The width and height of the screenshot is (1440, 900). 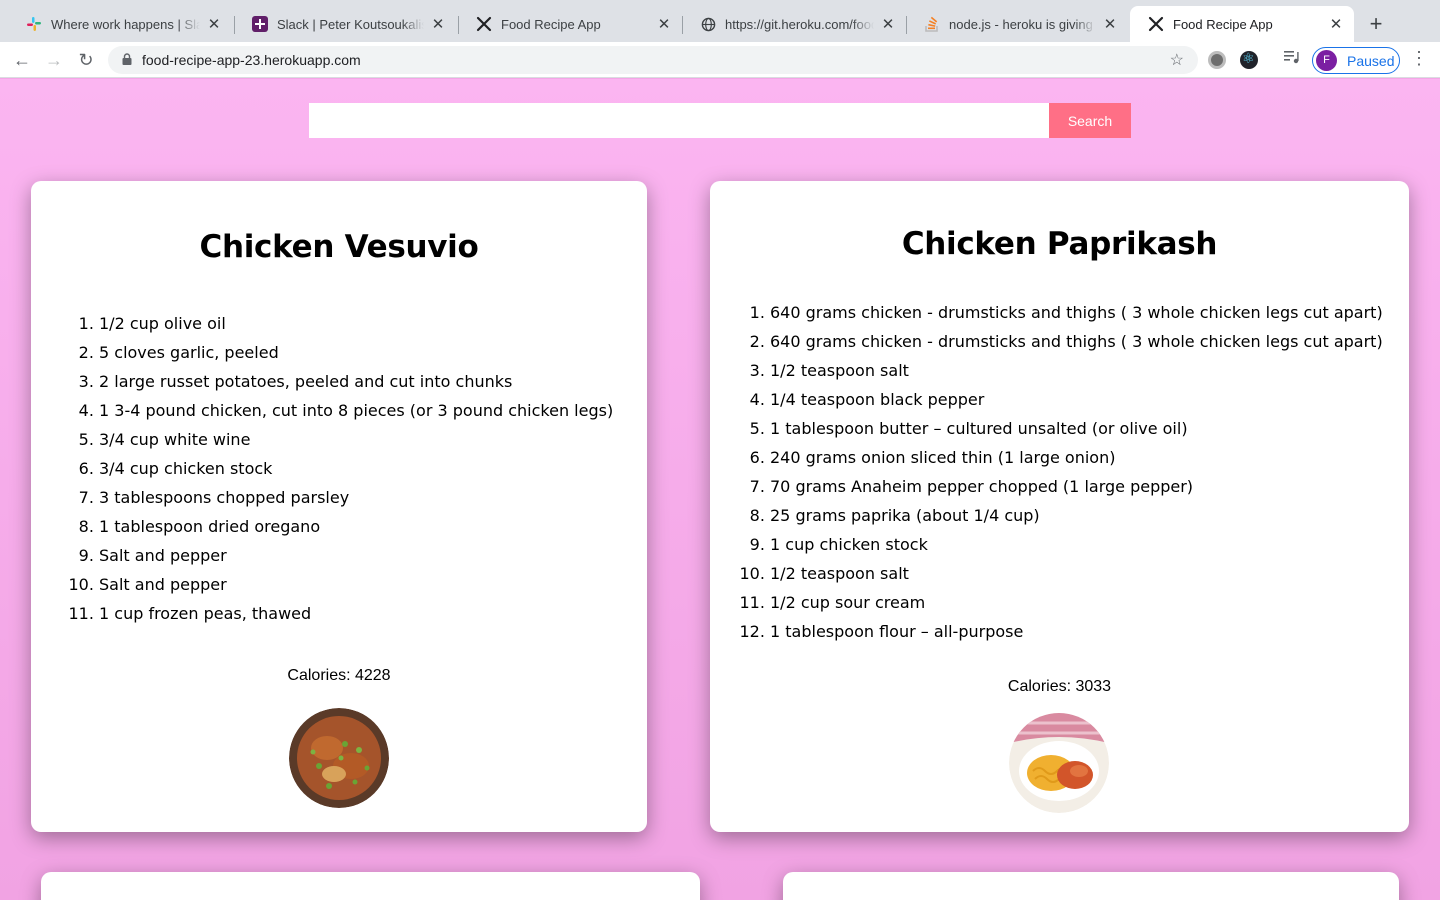 What do you see at coordinates (356, 352) in the screenshot?
I see `ingredient-item: 5 cloves garlic, peeled` at bounding box center [356, 352].